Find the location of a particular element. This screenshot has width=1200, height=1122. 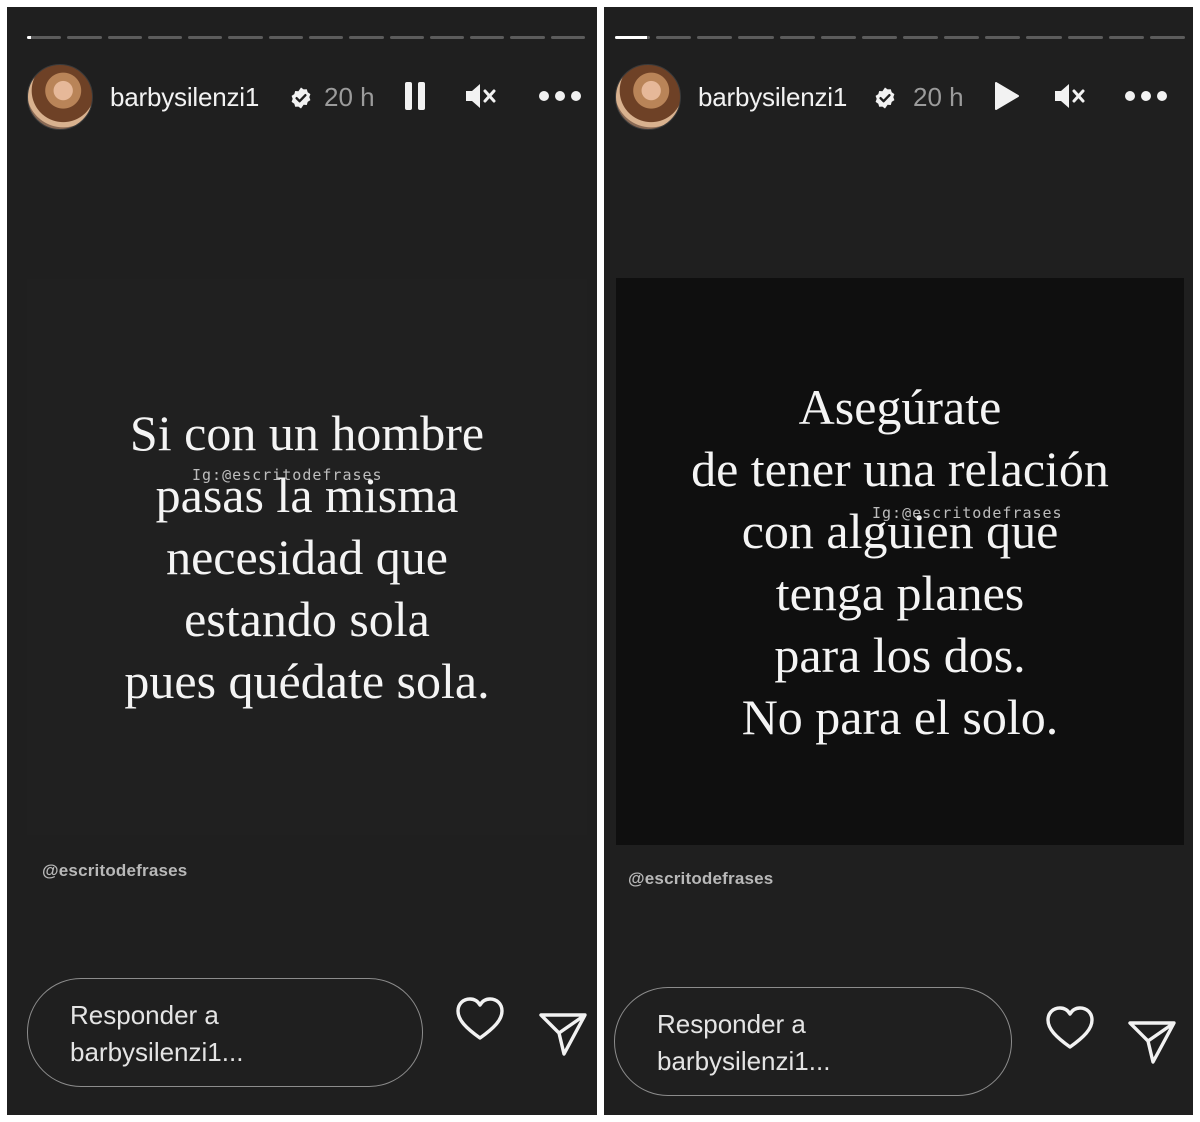

quote-line: para los dos. is located at coordinates (900, 654).